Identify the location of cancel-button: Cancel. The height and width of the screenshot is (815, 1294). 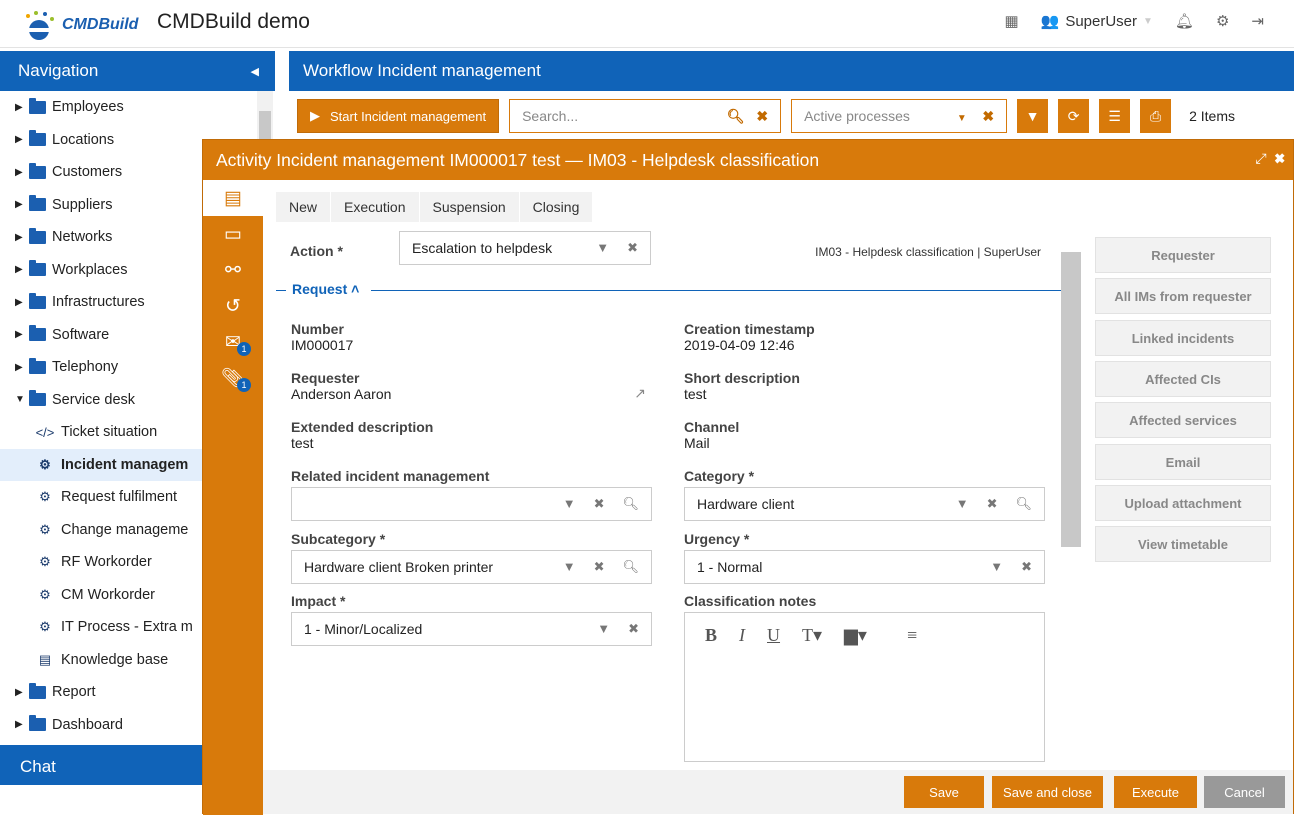
(1244, 792).